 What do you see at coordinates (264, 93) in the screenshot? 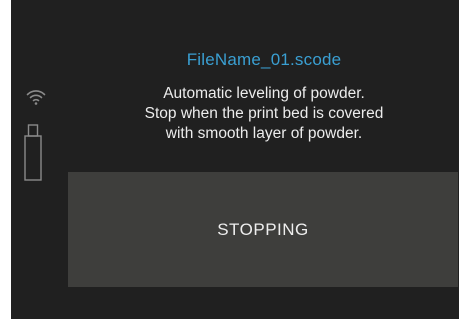
I see `message-line: Automatic leveling of powder.` at bounding box center [264, 93].